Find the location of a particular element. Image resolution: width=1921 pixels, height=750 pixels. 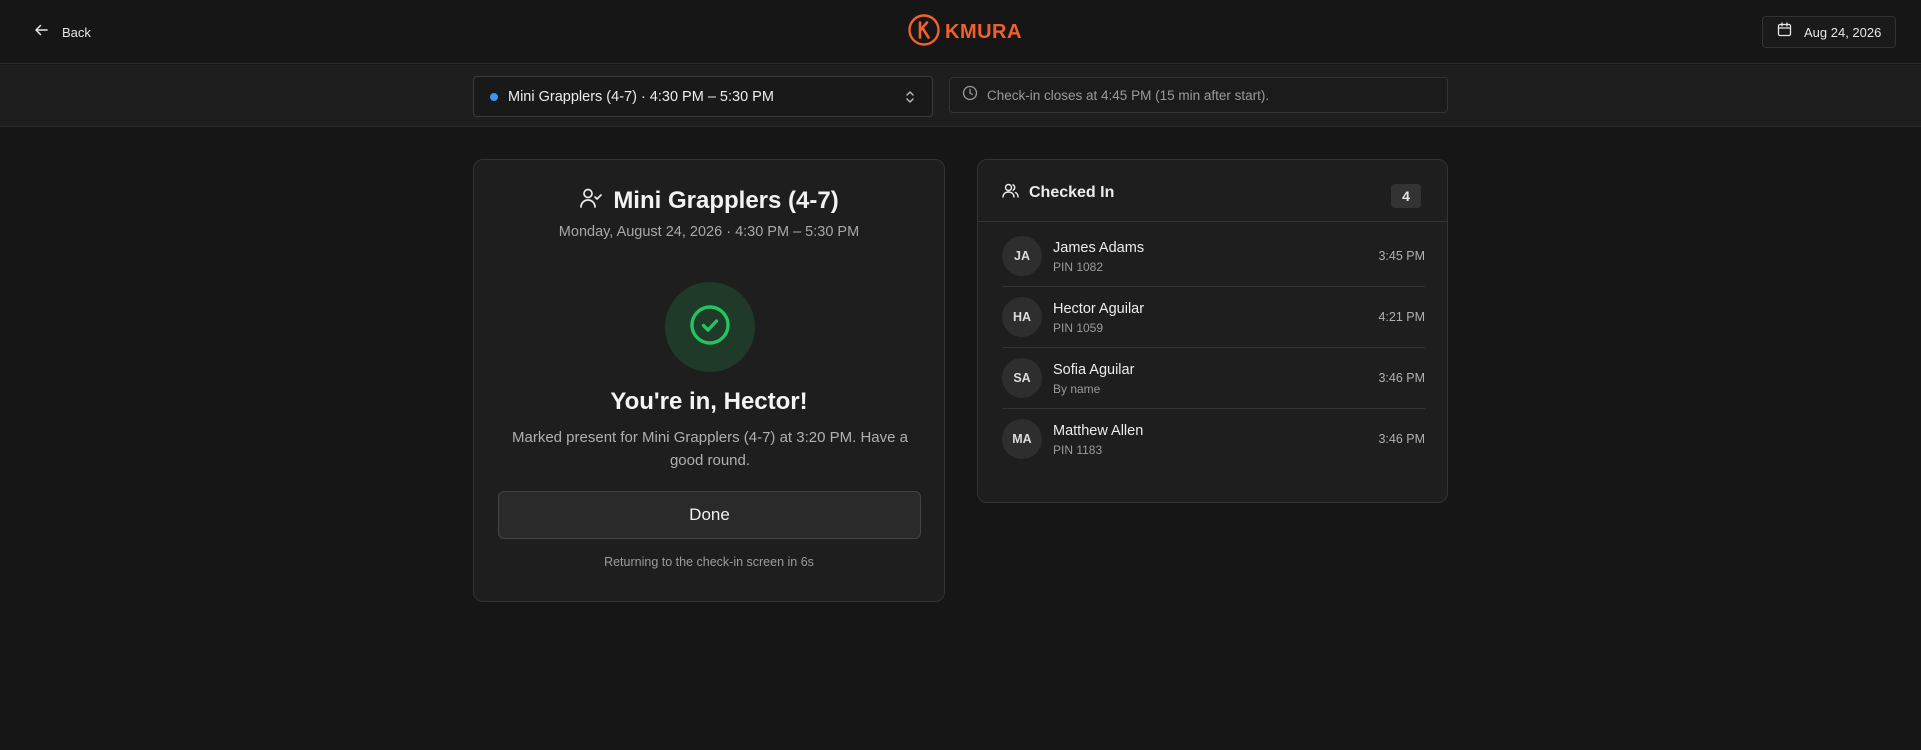

arrow-left-icon is located at coordinates (41, 32).